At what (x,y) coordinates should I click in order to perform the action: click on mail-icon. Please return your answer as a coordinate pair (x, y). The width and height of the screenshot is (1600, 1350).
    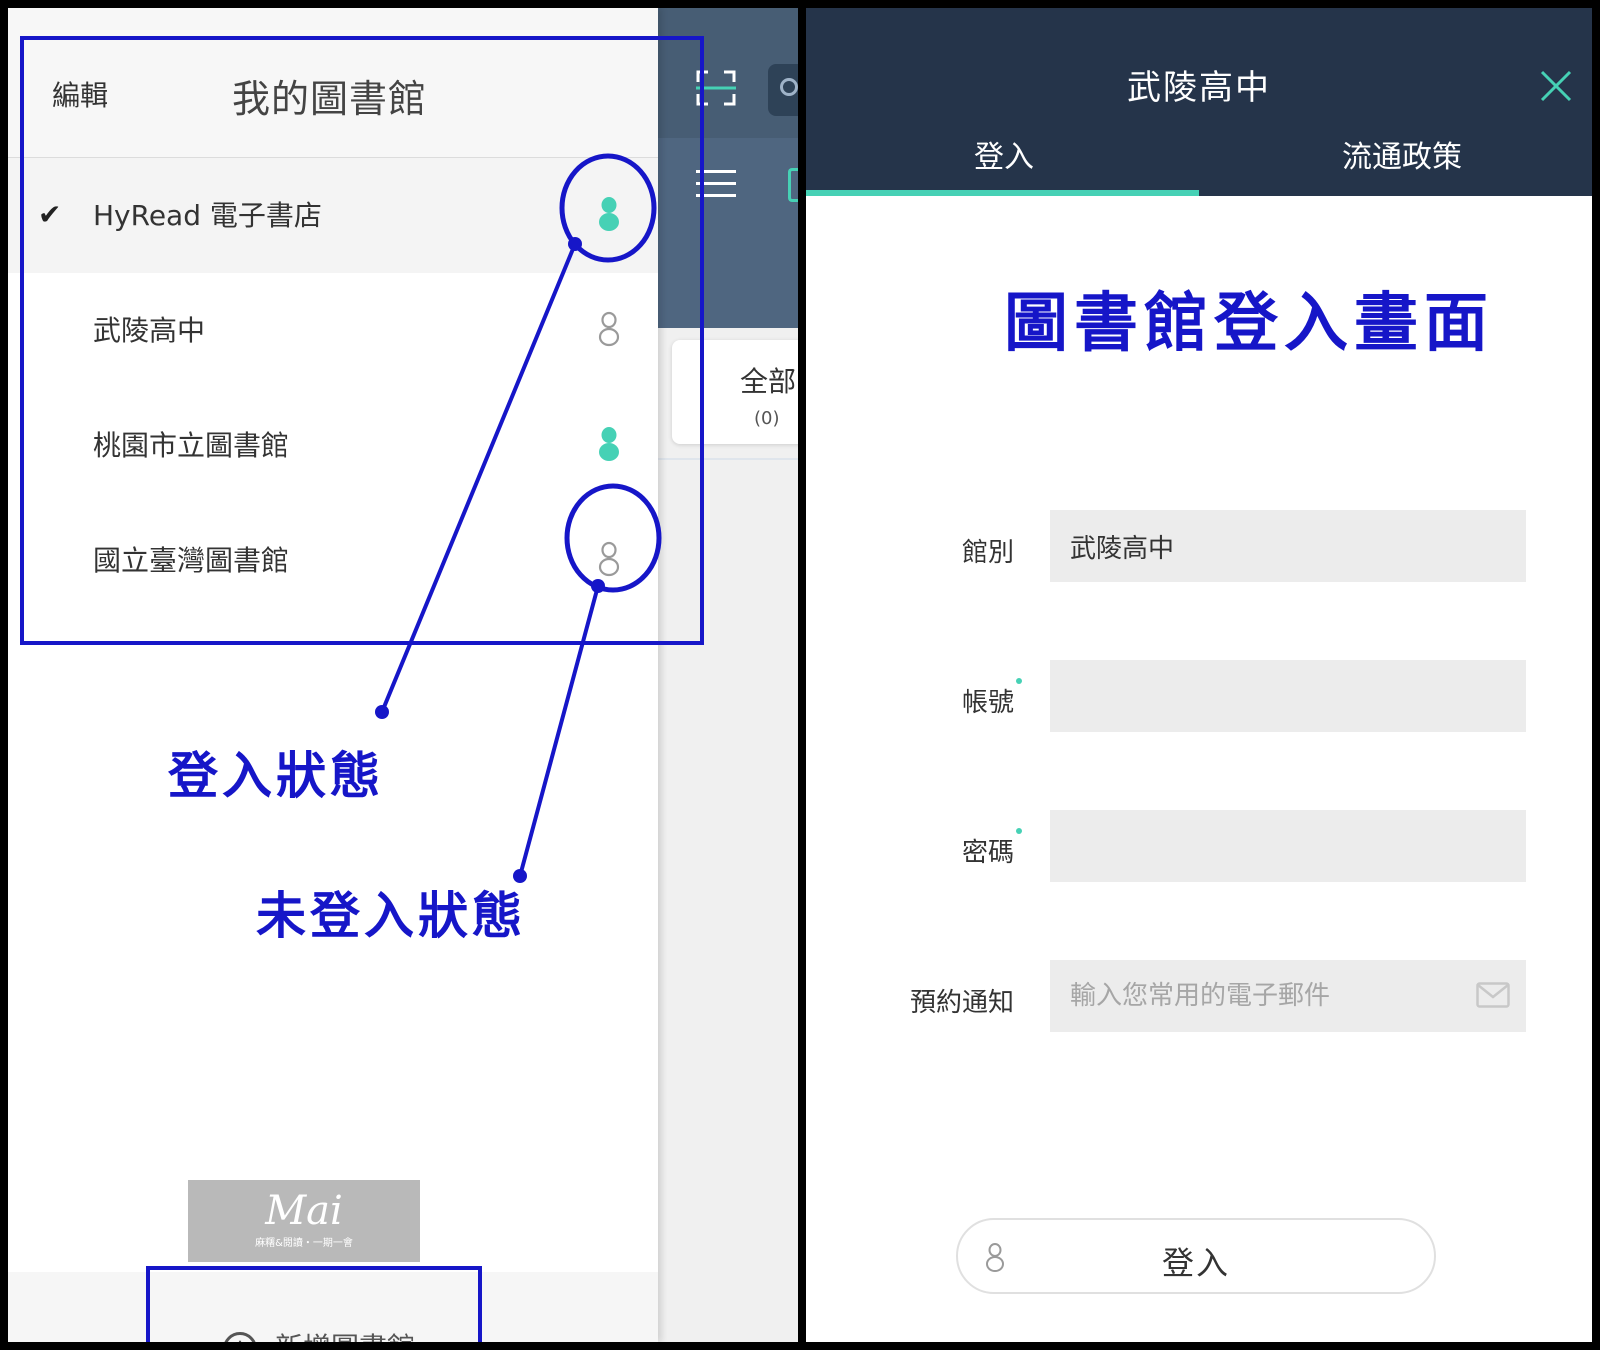
    Looking at the image, I should click on (1493, 995).